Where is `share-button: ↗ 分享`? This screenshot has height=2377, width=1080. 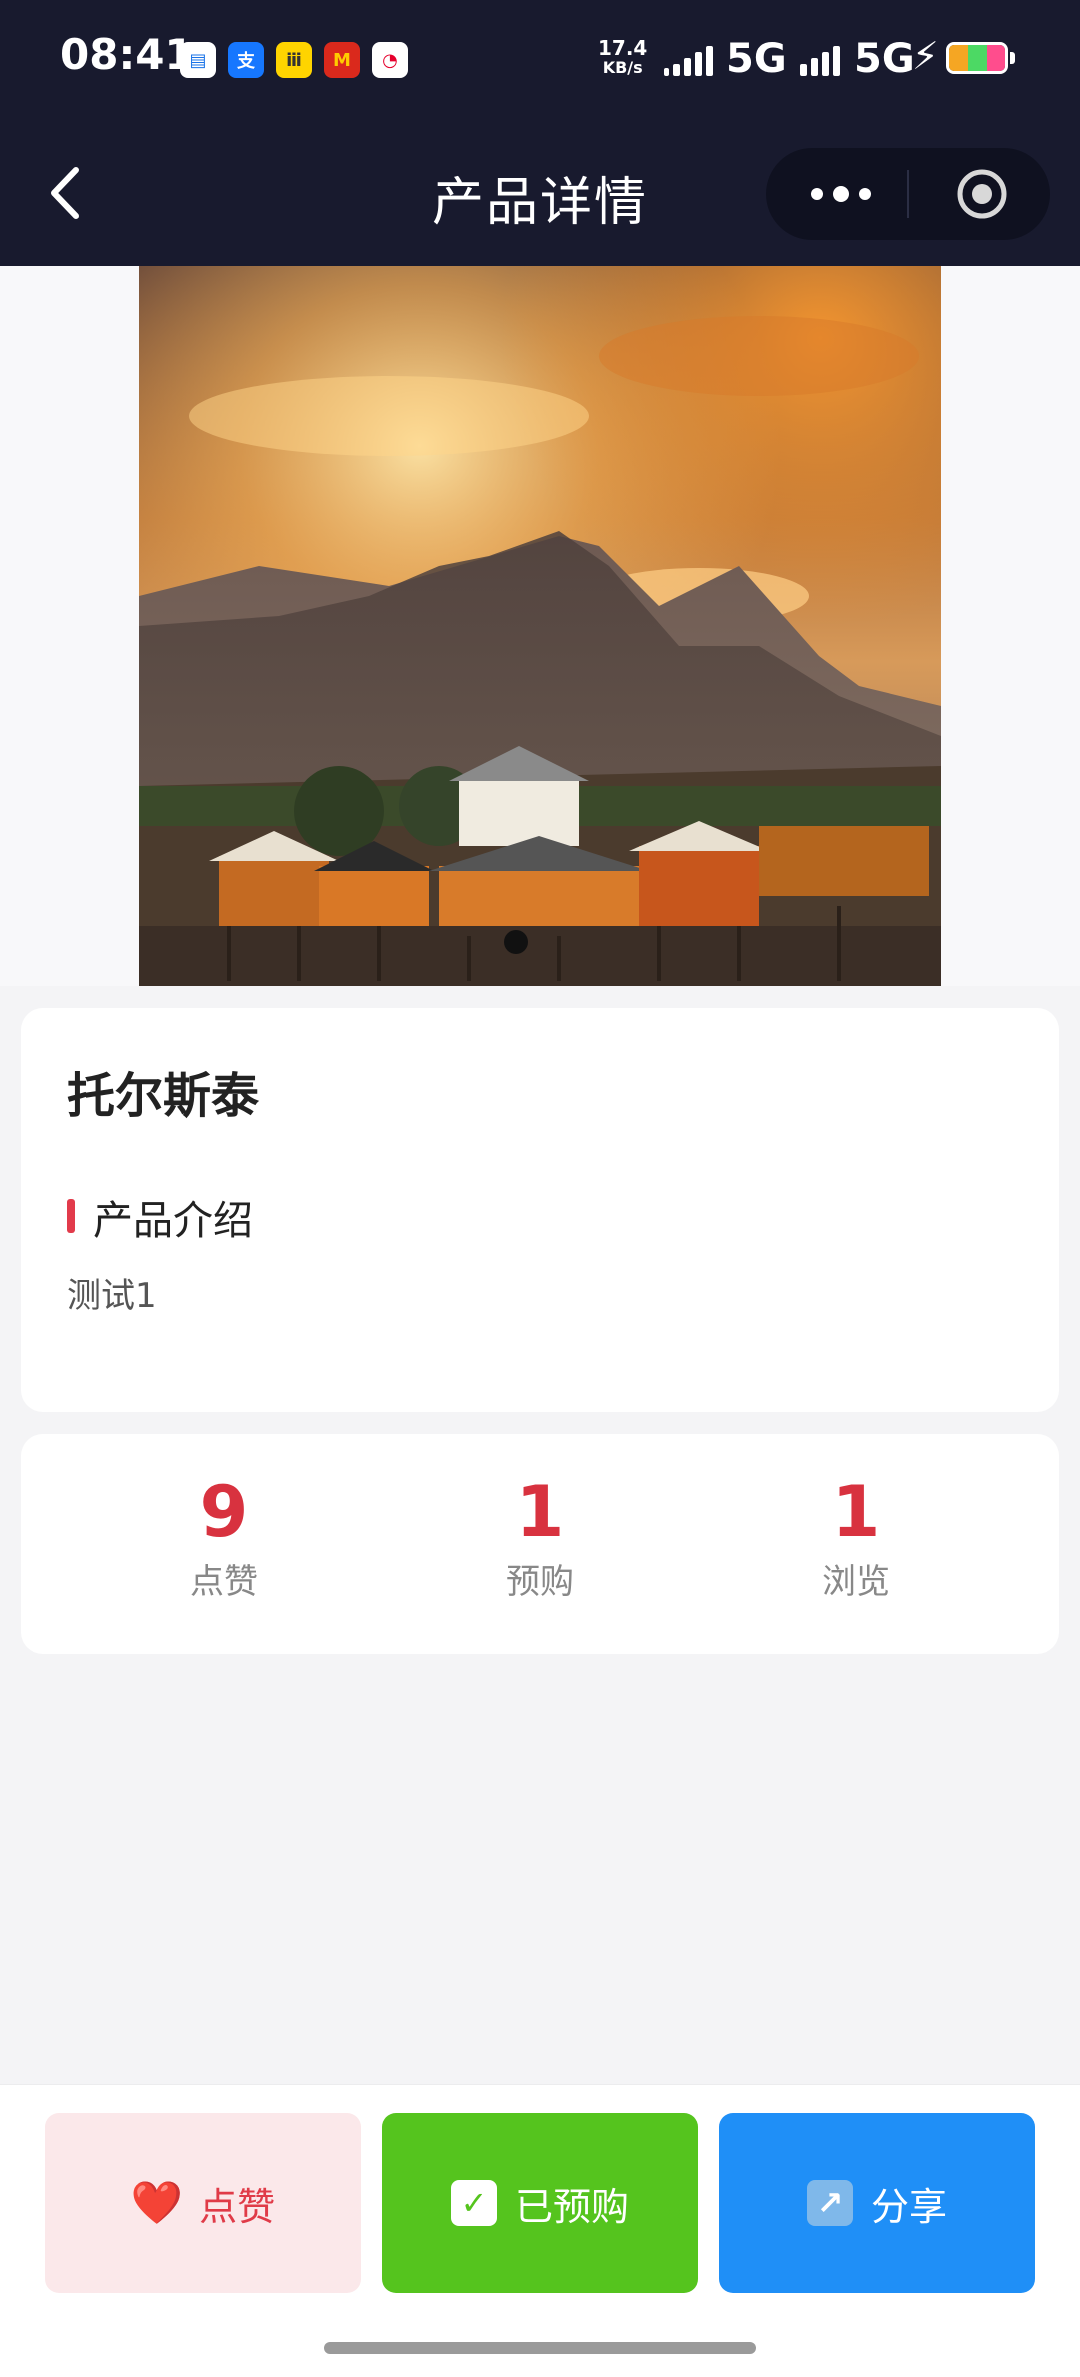 share-button: ↗ 分享 is located at coordinates (877, 2203).